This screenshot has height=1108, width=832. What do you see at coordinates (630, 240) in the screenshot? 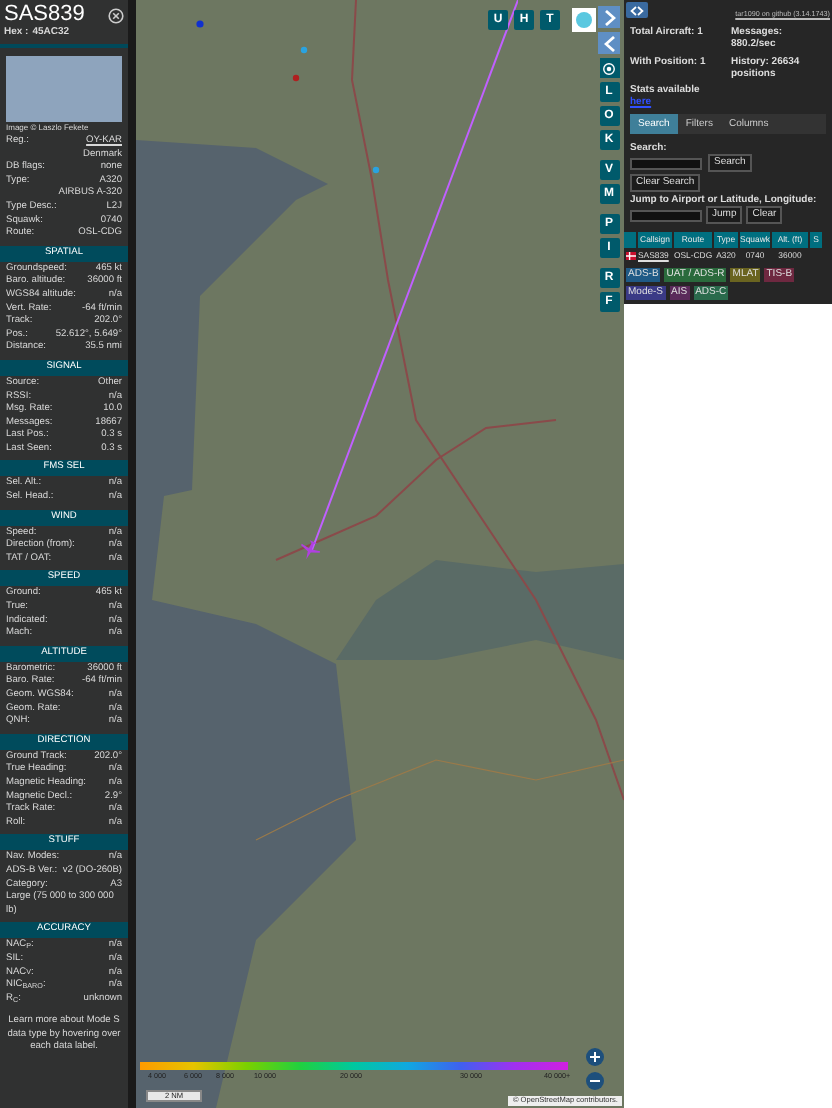
I see `table-header-cell` at bounding box center [630, 240].